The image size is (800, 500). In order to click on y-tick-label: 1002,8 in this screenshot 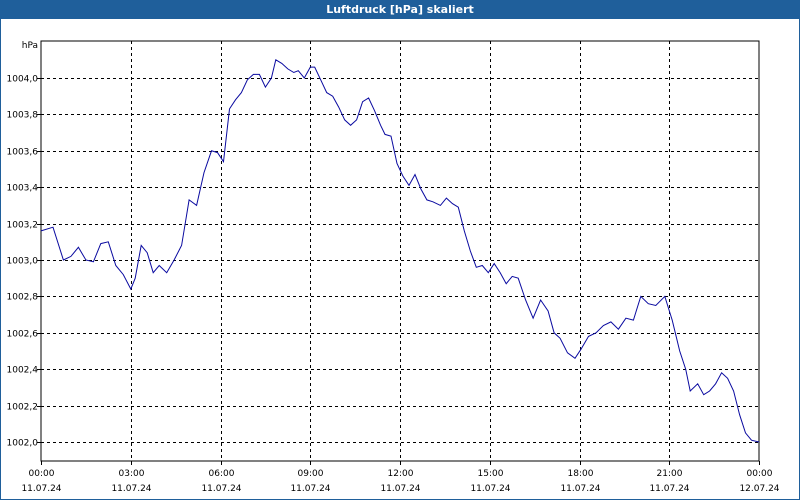, I will do `click(23, 298)`.